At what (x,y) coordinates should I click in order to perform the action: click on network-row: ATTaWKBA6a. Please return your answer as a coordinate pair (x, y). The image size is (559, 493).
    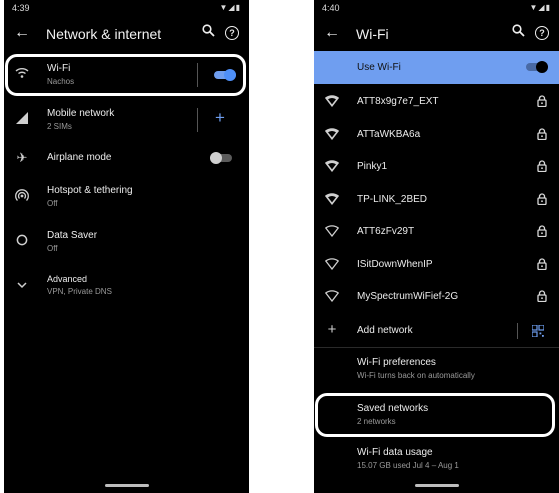
    Looking at the image, I should click on (436, 135).